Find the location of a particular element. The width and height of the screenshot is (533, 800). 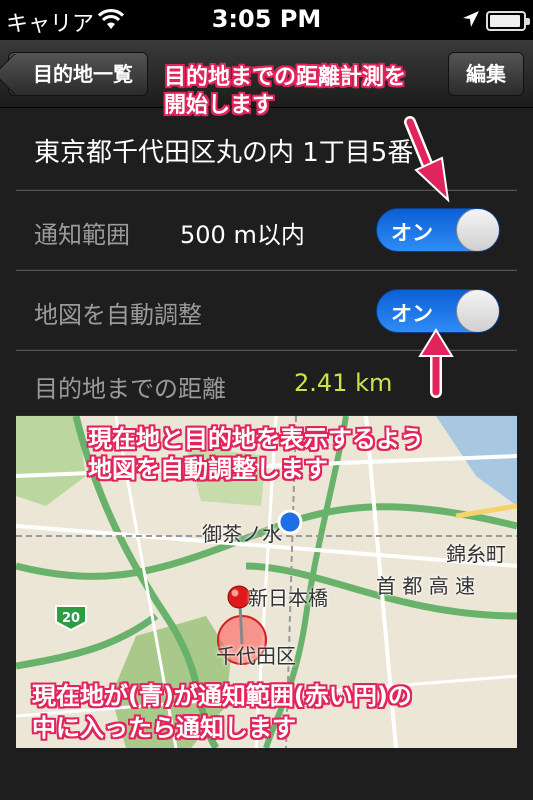

annotation-line: 現在地と目的地を表示するよう is located at coordinates (256, 439).